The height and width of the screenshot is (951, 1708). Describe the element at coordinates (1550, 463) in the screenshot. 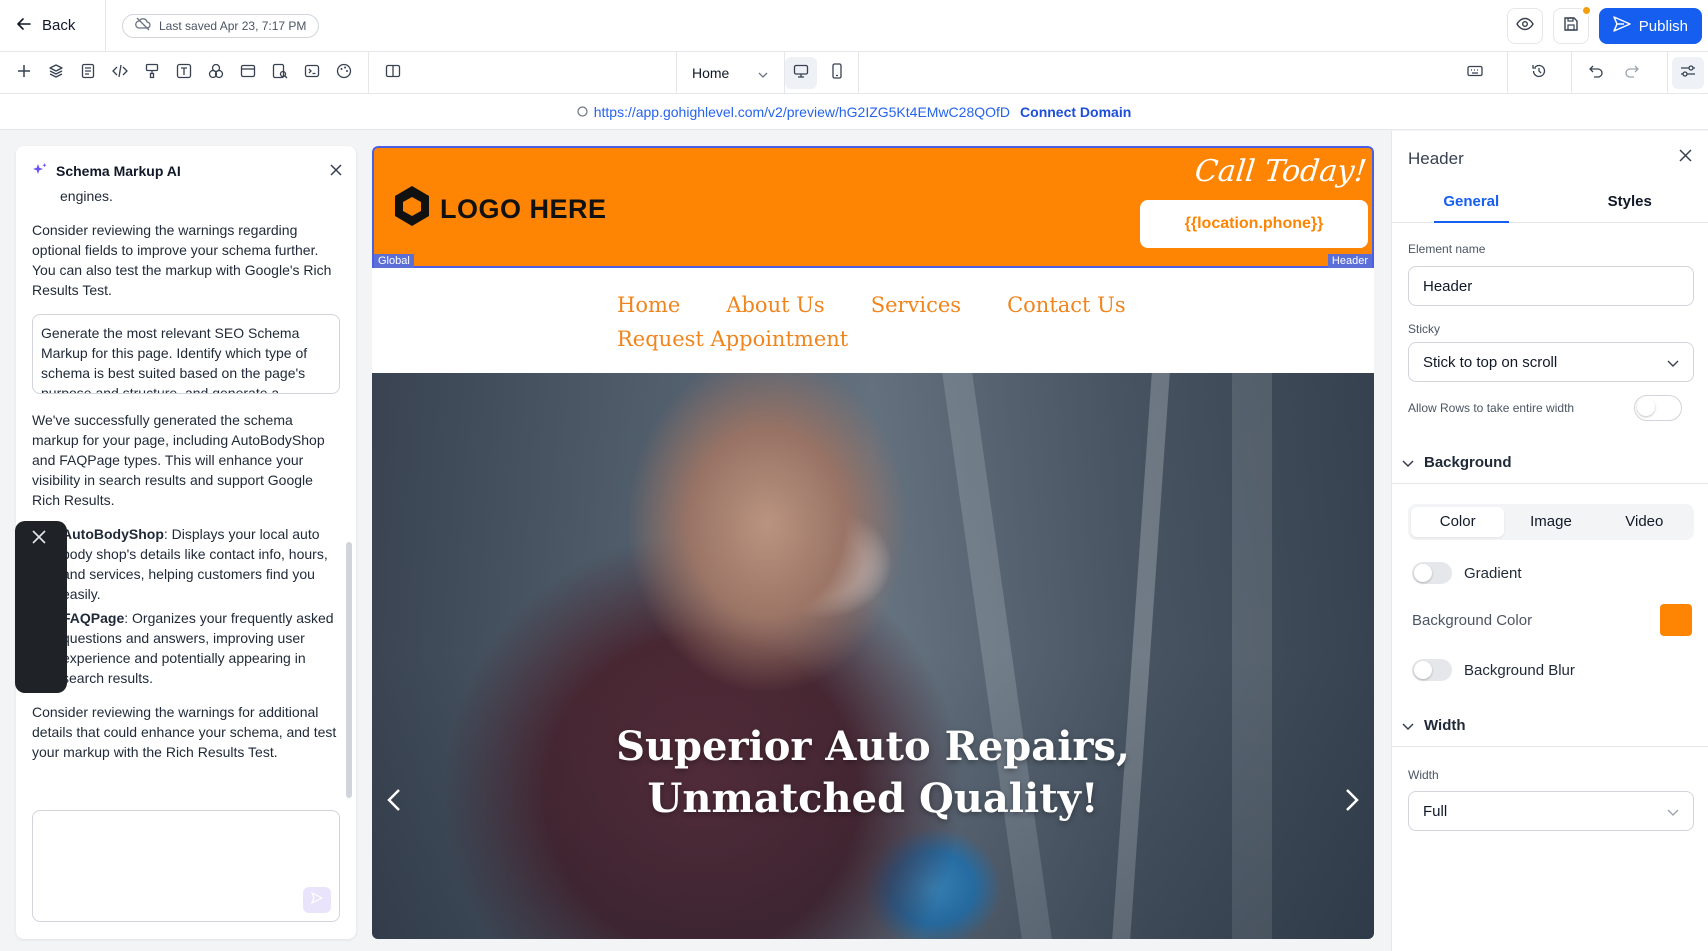

I see `background-section-header: Background` at that location.